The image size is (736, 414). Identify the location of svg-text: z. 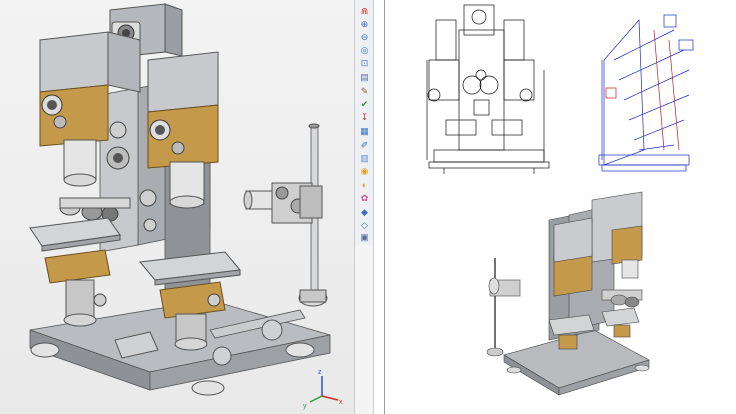
(320, 372).